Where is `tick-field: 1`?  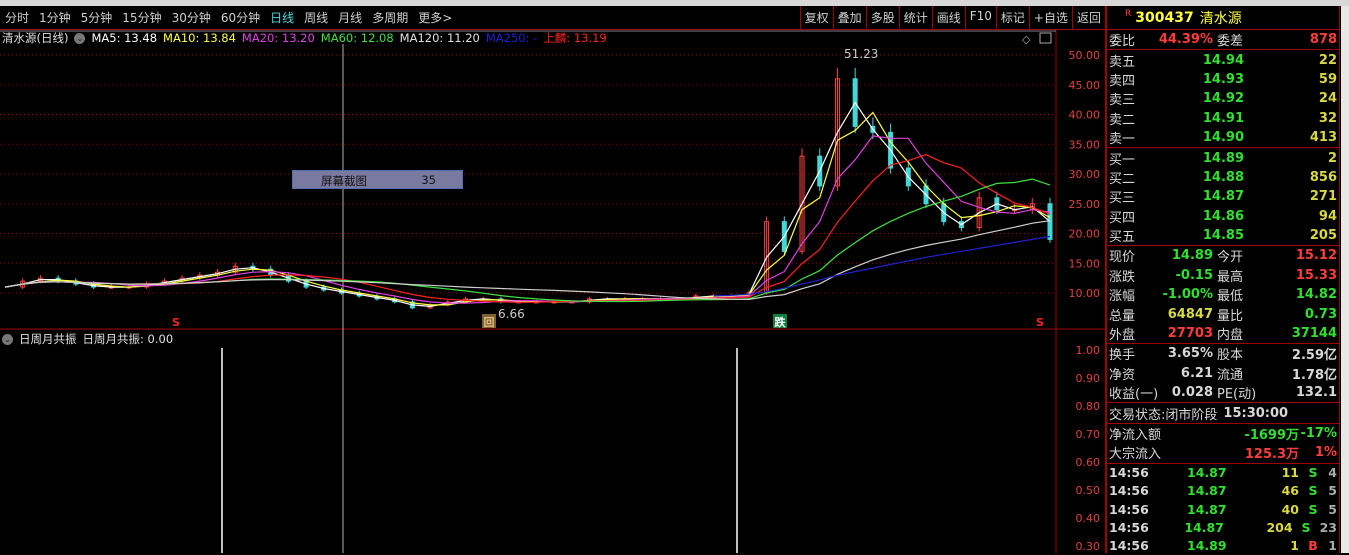 tick-field: 1 is located at coordinates (1294, 545).